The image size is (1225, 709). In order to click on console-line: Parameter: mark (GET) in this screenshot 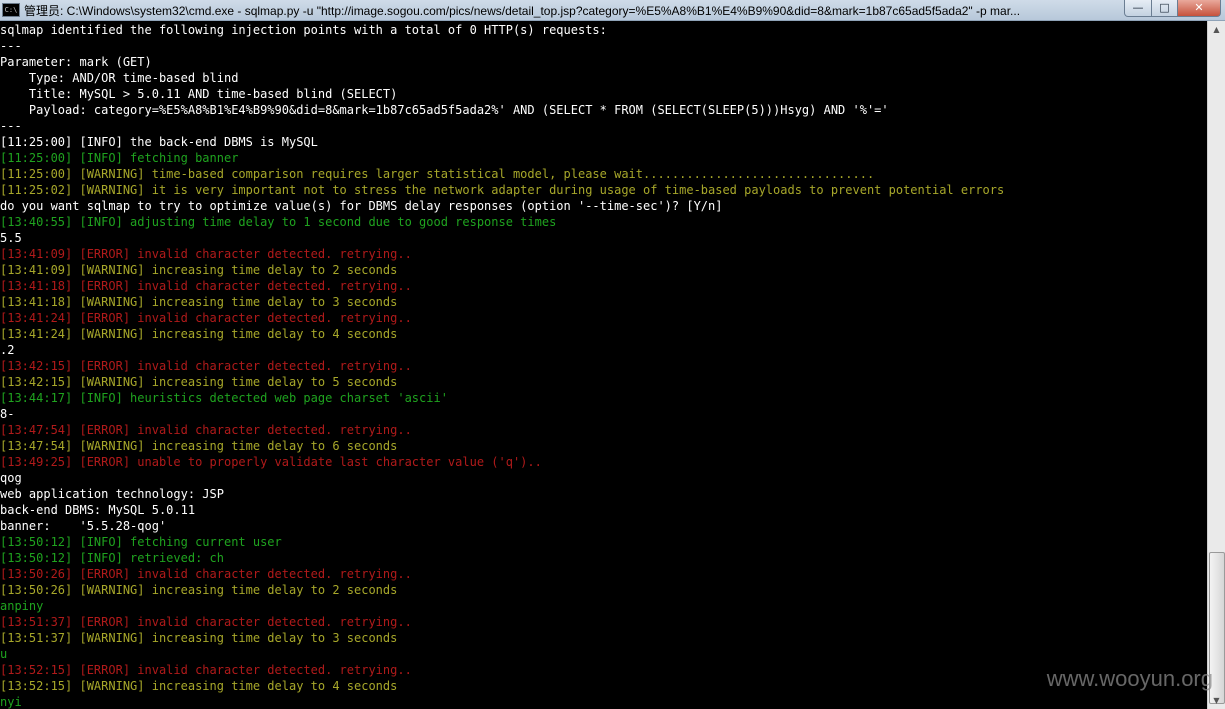, I will do `click(76, 62)`.